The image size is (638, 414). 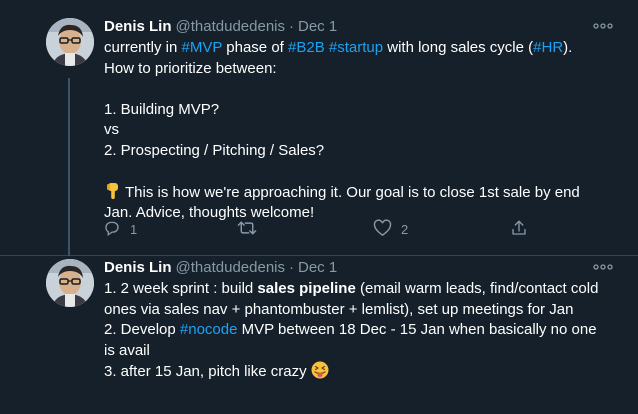 I want to click on hashtag-b2b: #B2B, so click(x=306, y=47).